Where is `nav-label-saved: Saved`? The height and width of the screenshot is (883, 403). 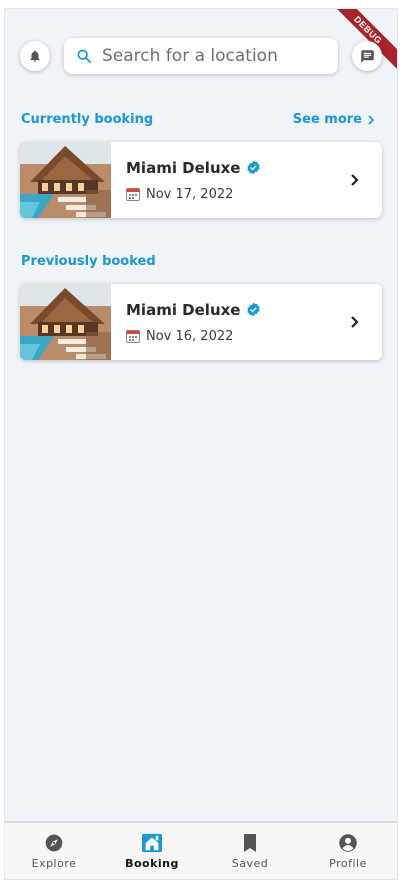 nav-label-saved: Saved is located at coordinates (250, 863).